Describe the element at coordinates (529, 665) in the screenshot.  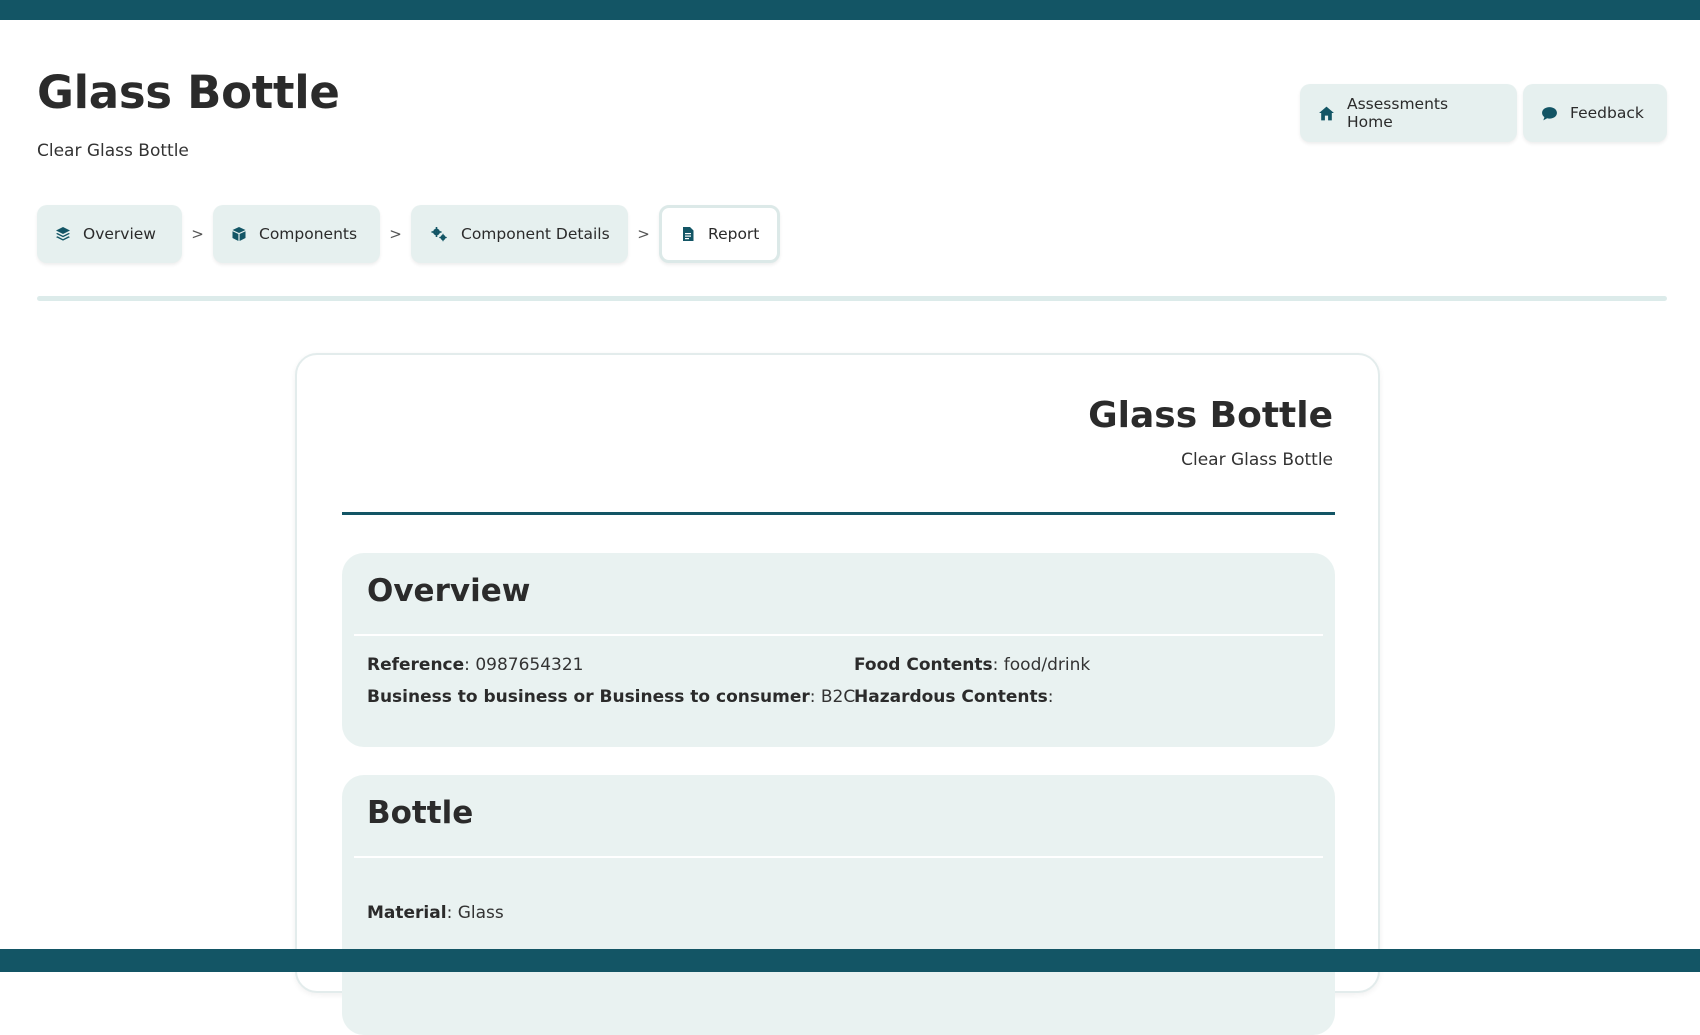
I see `reference-value: 0987654321` at that location.